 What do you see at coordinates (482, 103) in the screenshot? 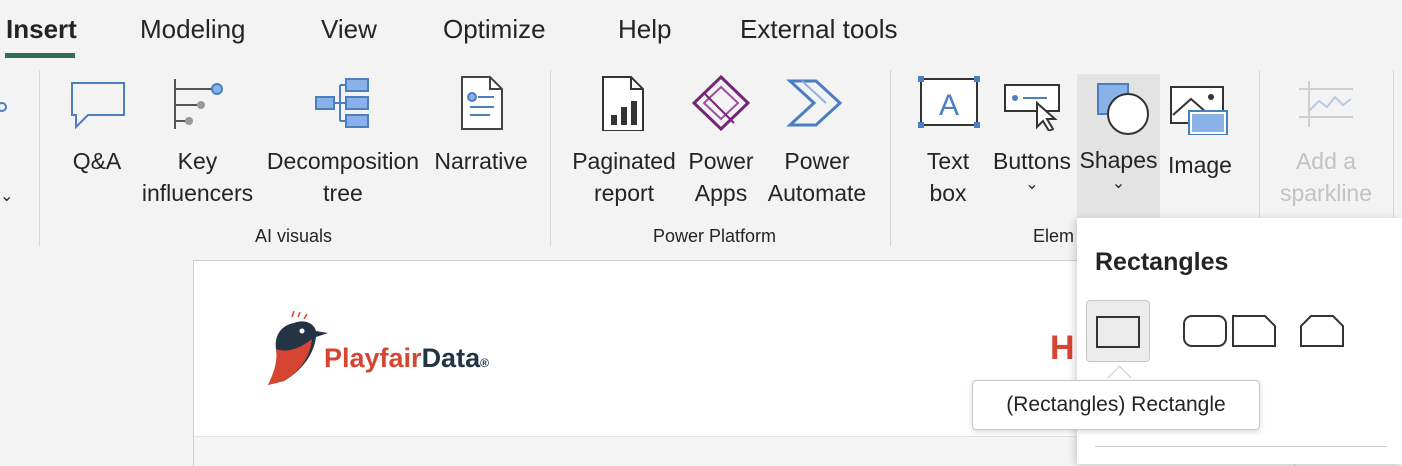
I see `narrative-icon` at bounding box center [482, 103].